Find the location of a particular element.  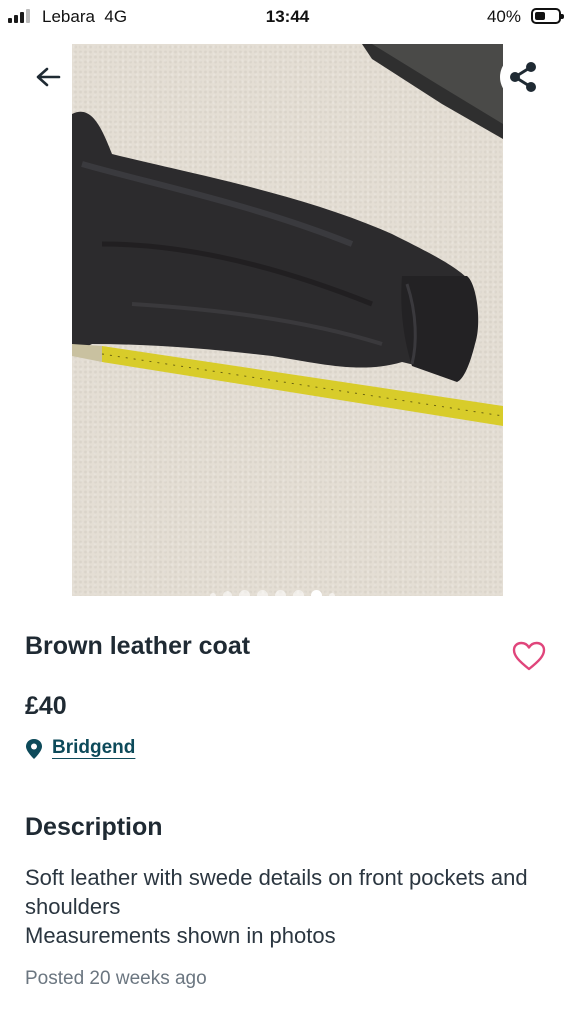

share-icon is located at coordinates (523, 77).